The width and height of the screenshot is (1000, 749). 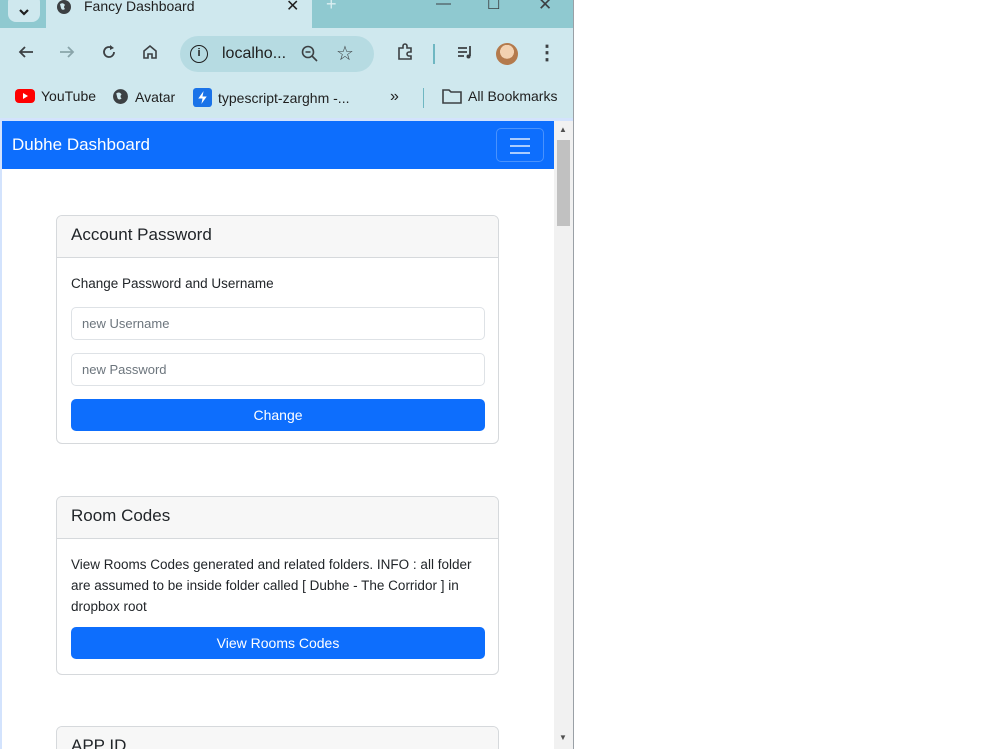 I want to click on bookmark-avatar: Avatar, so click(x=143, y=96).